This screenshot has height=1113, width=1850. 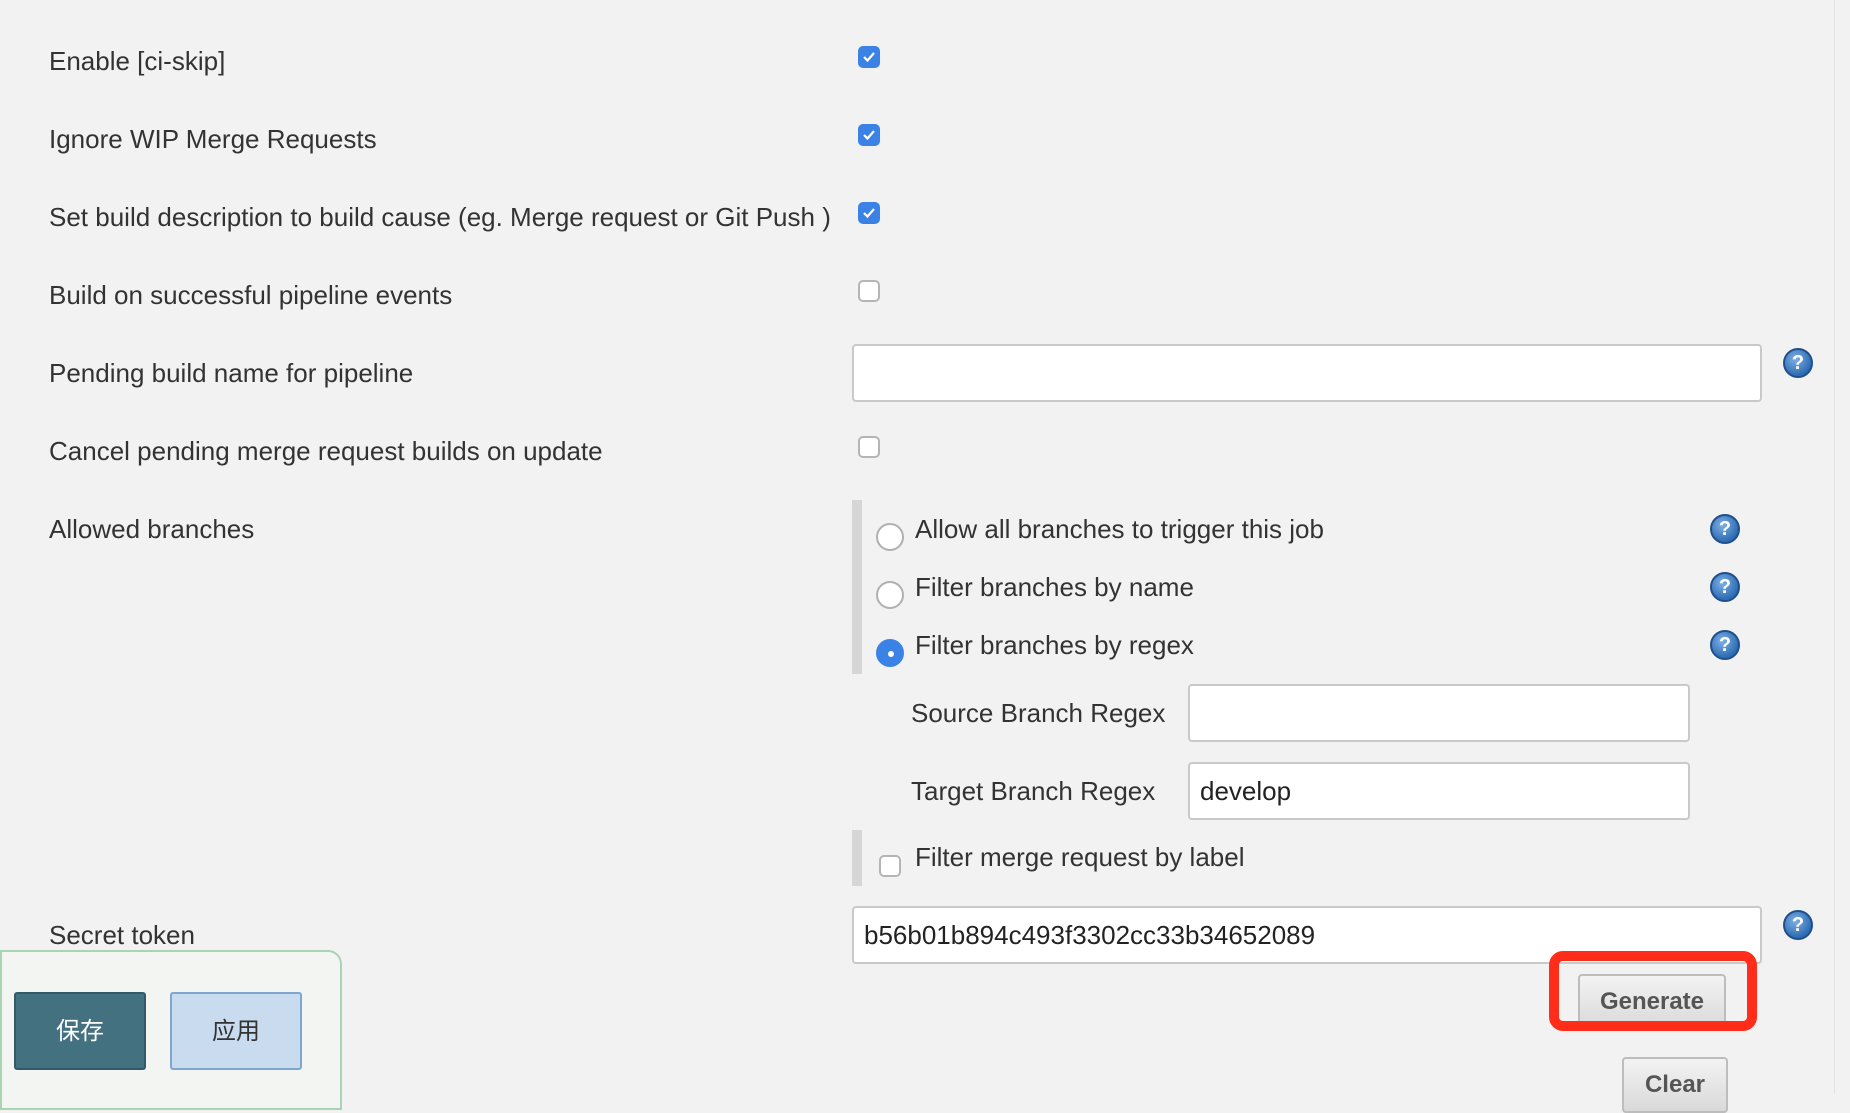 What do you see at coordinates (890, 866) in the screenshot?
I see `filter-by-label-checkbox` at bounding box center [890, 866].